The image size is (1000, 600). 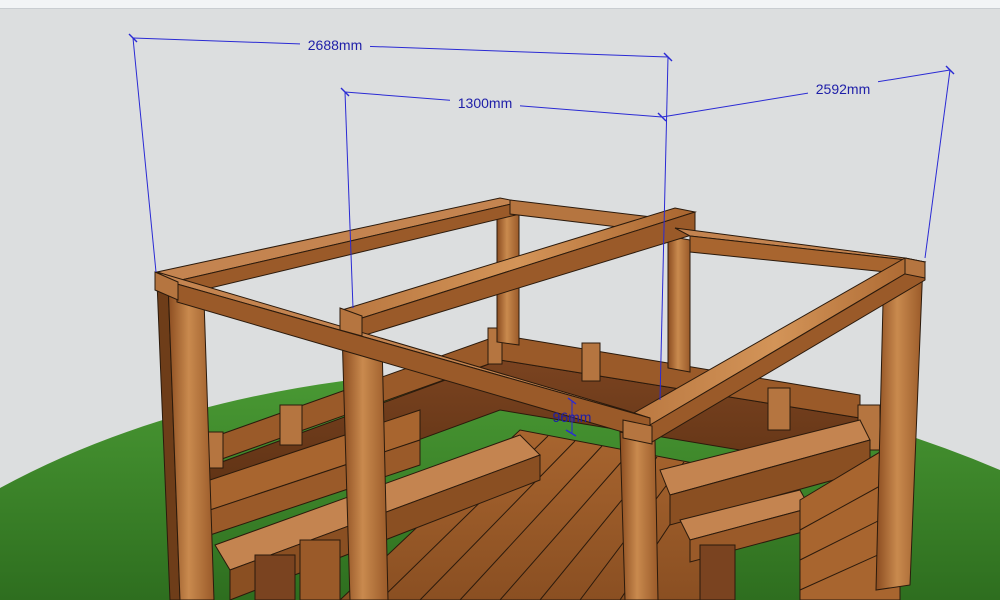 What do you see at coordinates (485, 103) in the screenshot?
I see `dim-label-1300: 1300mm` at bounding box center [485, 103].